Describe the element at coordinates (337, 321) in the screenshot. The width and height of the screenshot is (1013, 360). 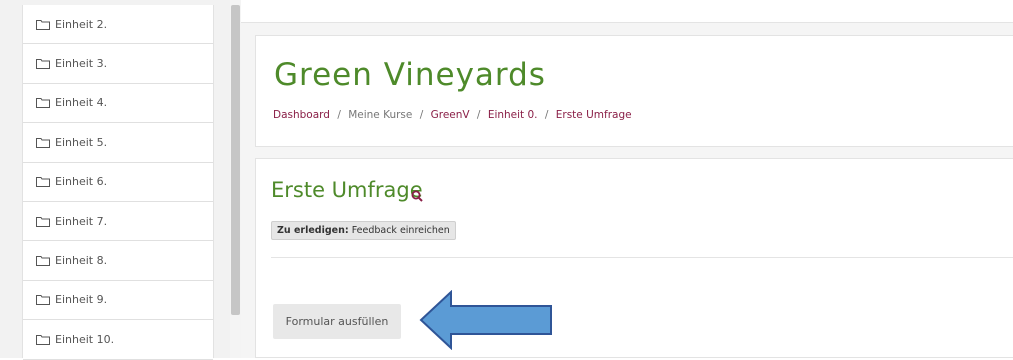
I see `fill-form-button: Formular ausfüllen` at that location.